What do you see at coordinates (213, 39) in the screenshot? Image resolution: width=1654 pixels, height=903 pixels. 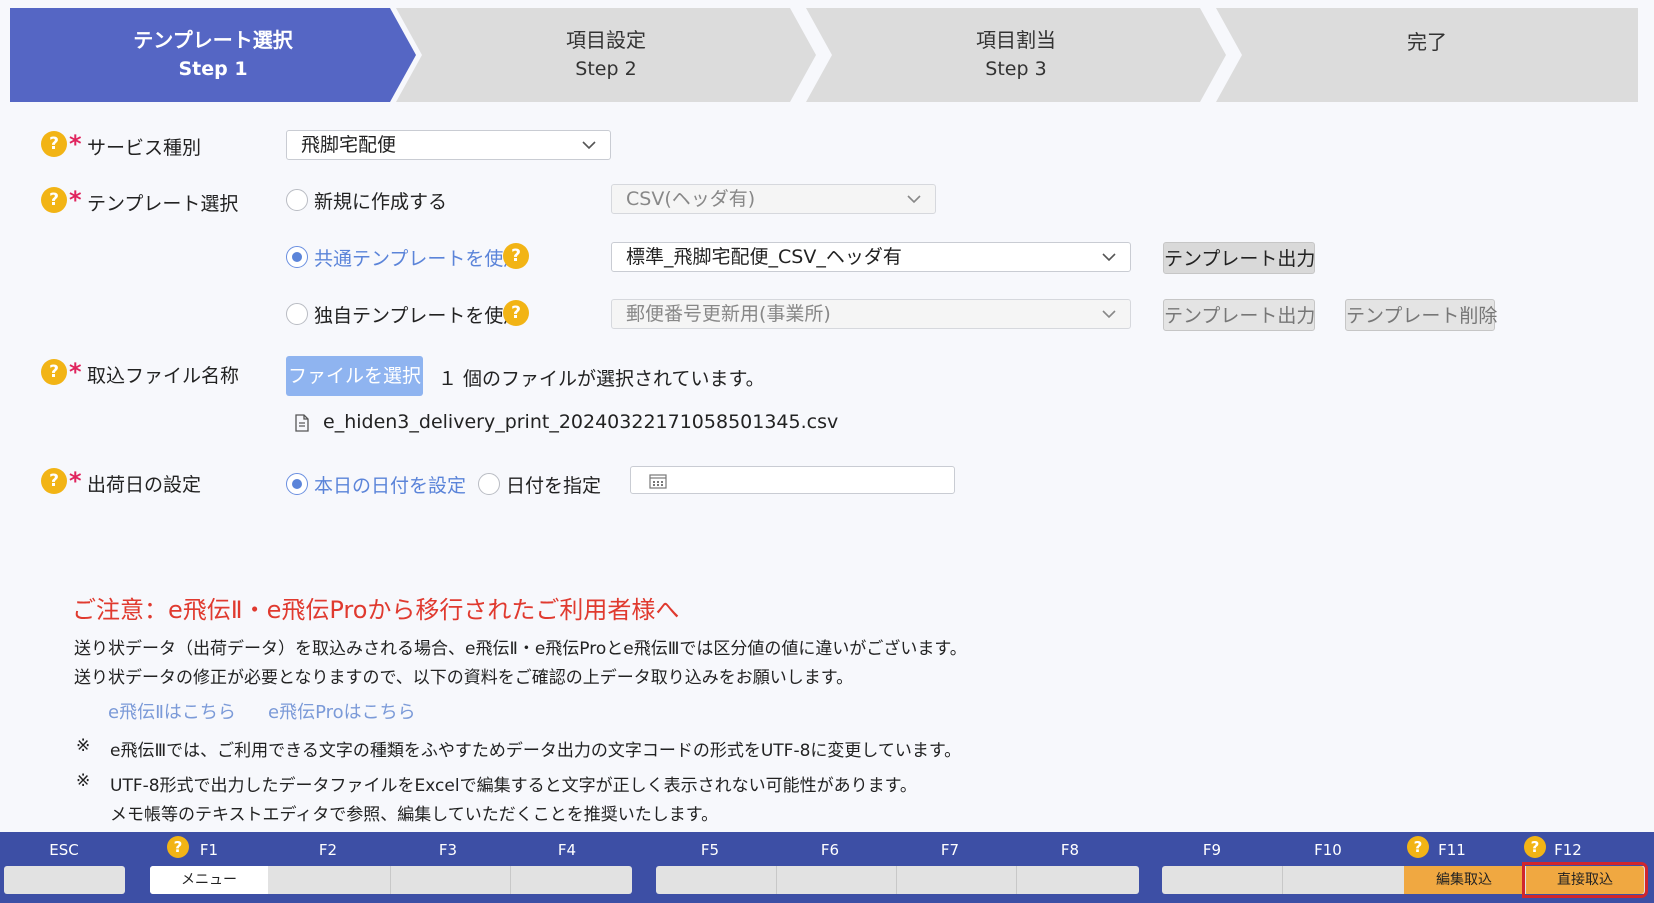 I see `step-1-title: テンプレート選択` at bounding box center [213, 39].